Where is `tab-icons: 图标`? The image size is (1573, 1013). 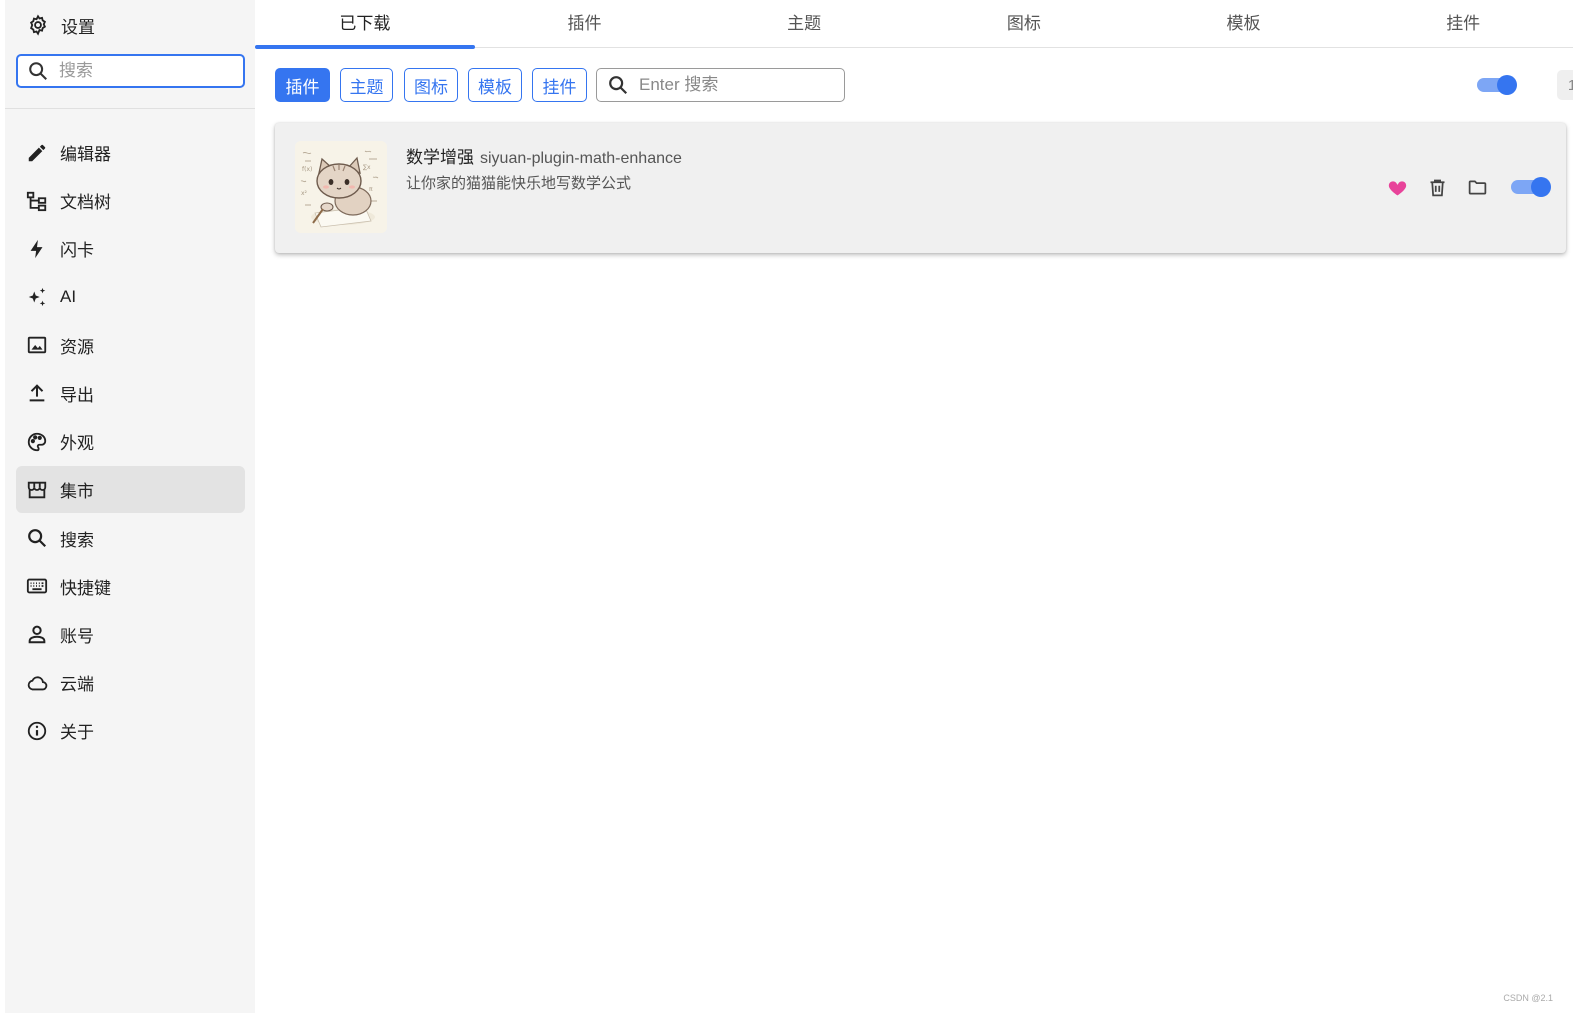
tab-icons: 图标 is located at coordinates (1024, 24).